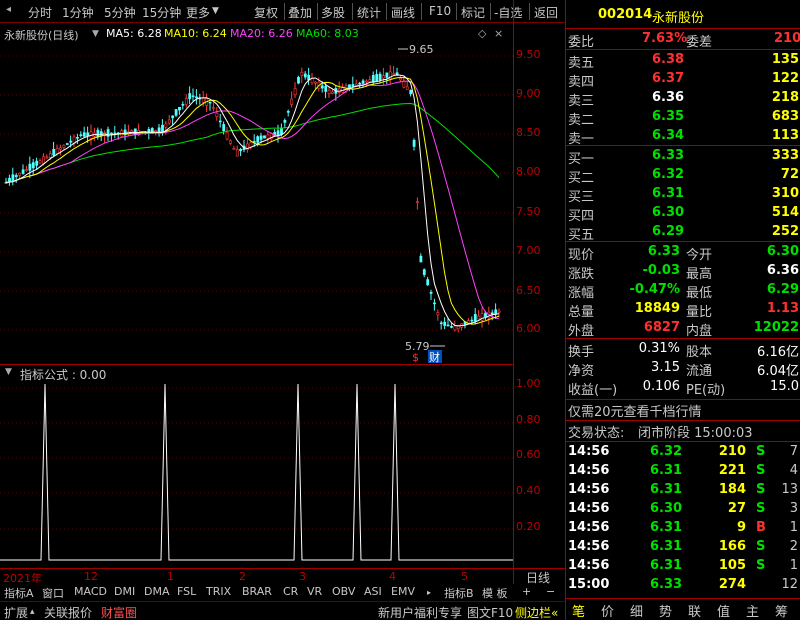  What do you see at coordinates (668, 97) in the screenshot?
I see `ask-price: 6.36` at bounding box center [668, 97].